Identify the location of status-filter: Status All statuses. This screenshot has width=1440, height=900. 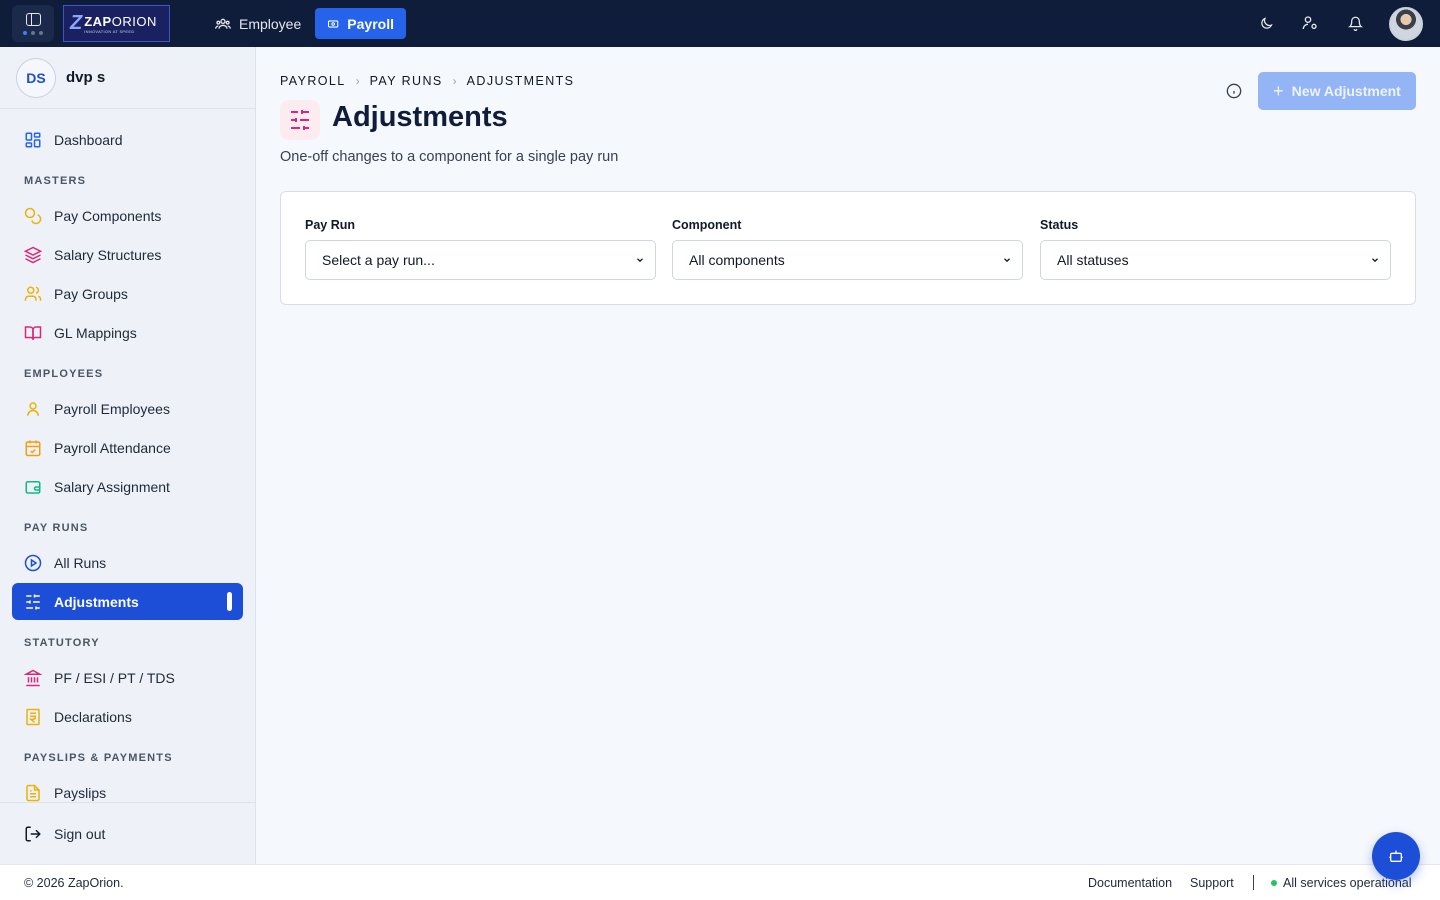
(1215, 249).